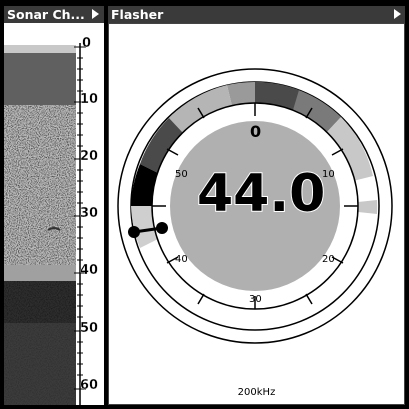 This screenshot has width=409, height=409. What do you see at coordinates (256, 14) in the screenshot?
I see `flasher-titlebar: Flasher` at bounding box center [256, 14].